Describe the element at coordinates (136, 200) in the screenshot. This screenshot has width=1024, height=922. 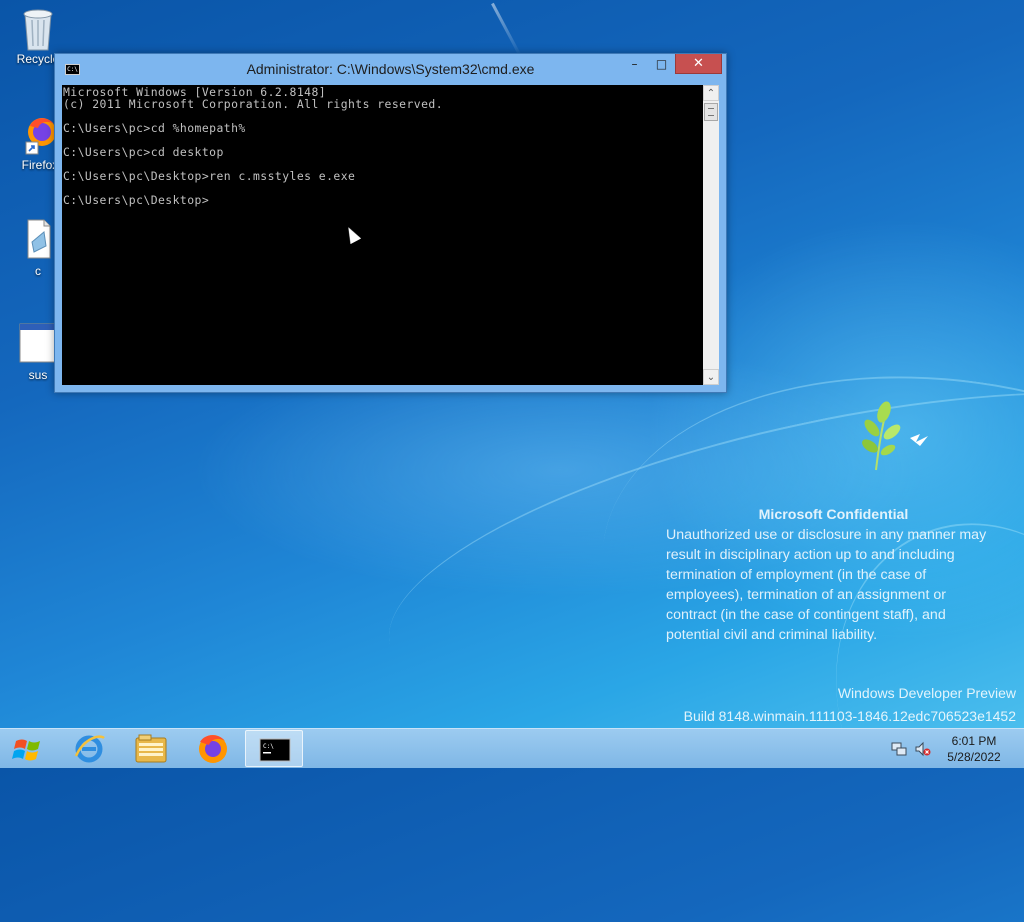
I see `console-line: C:\Users\pc\Desktop>` at that location.